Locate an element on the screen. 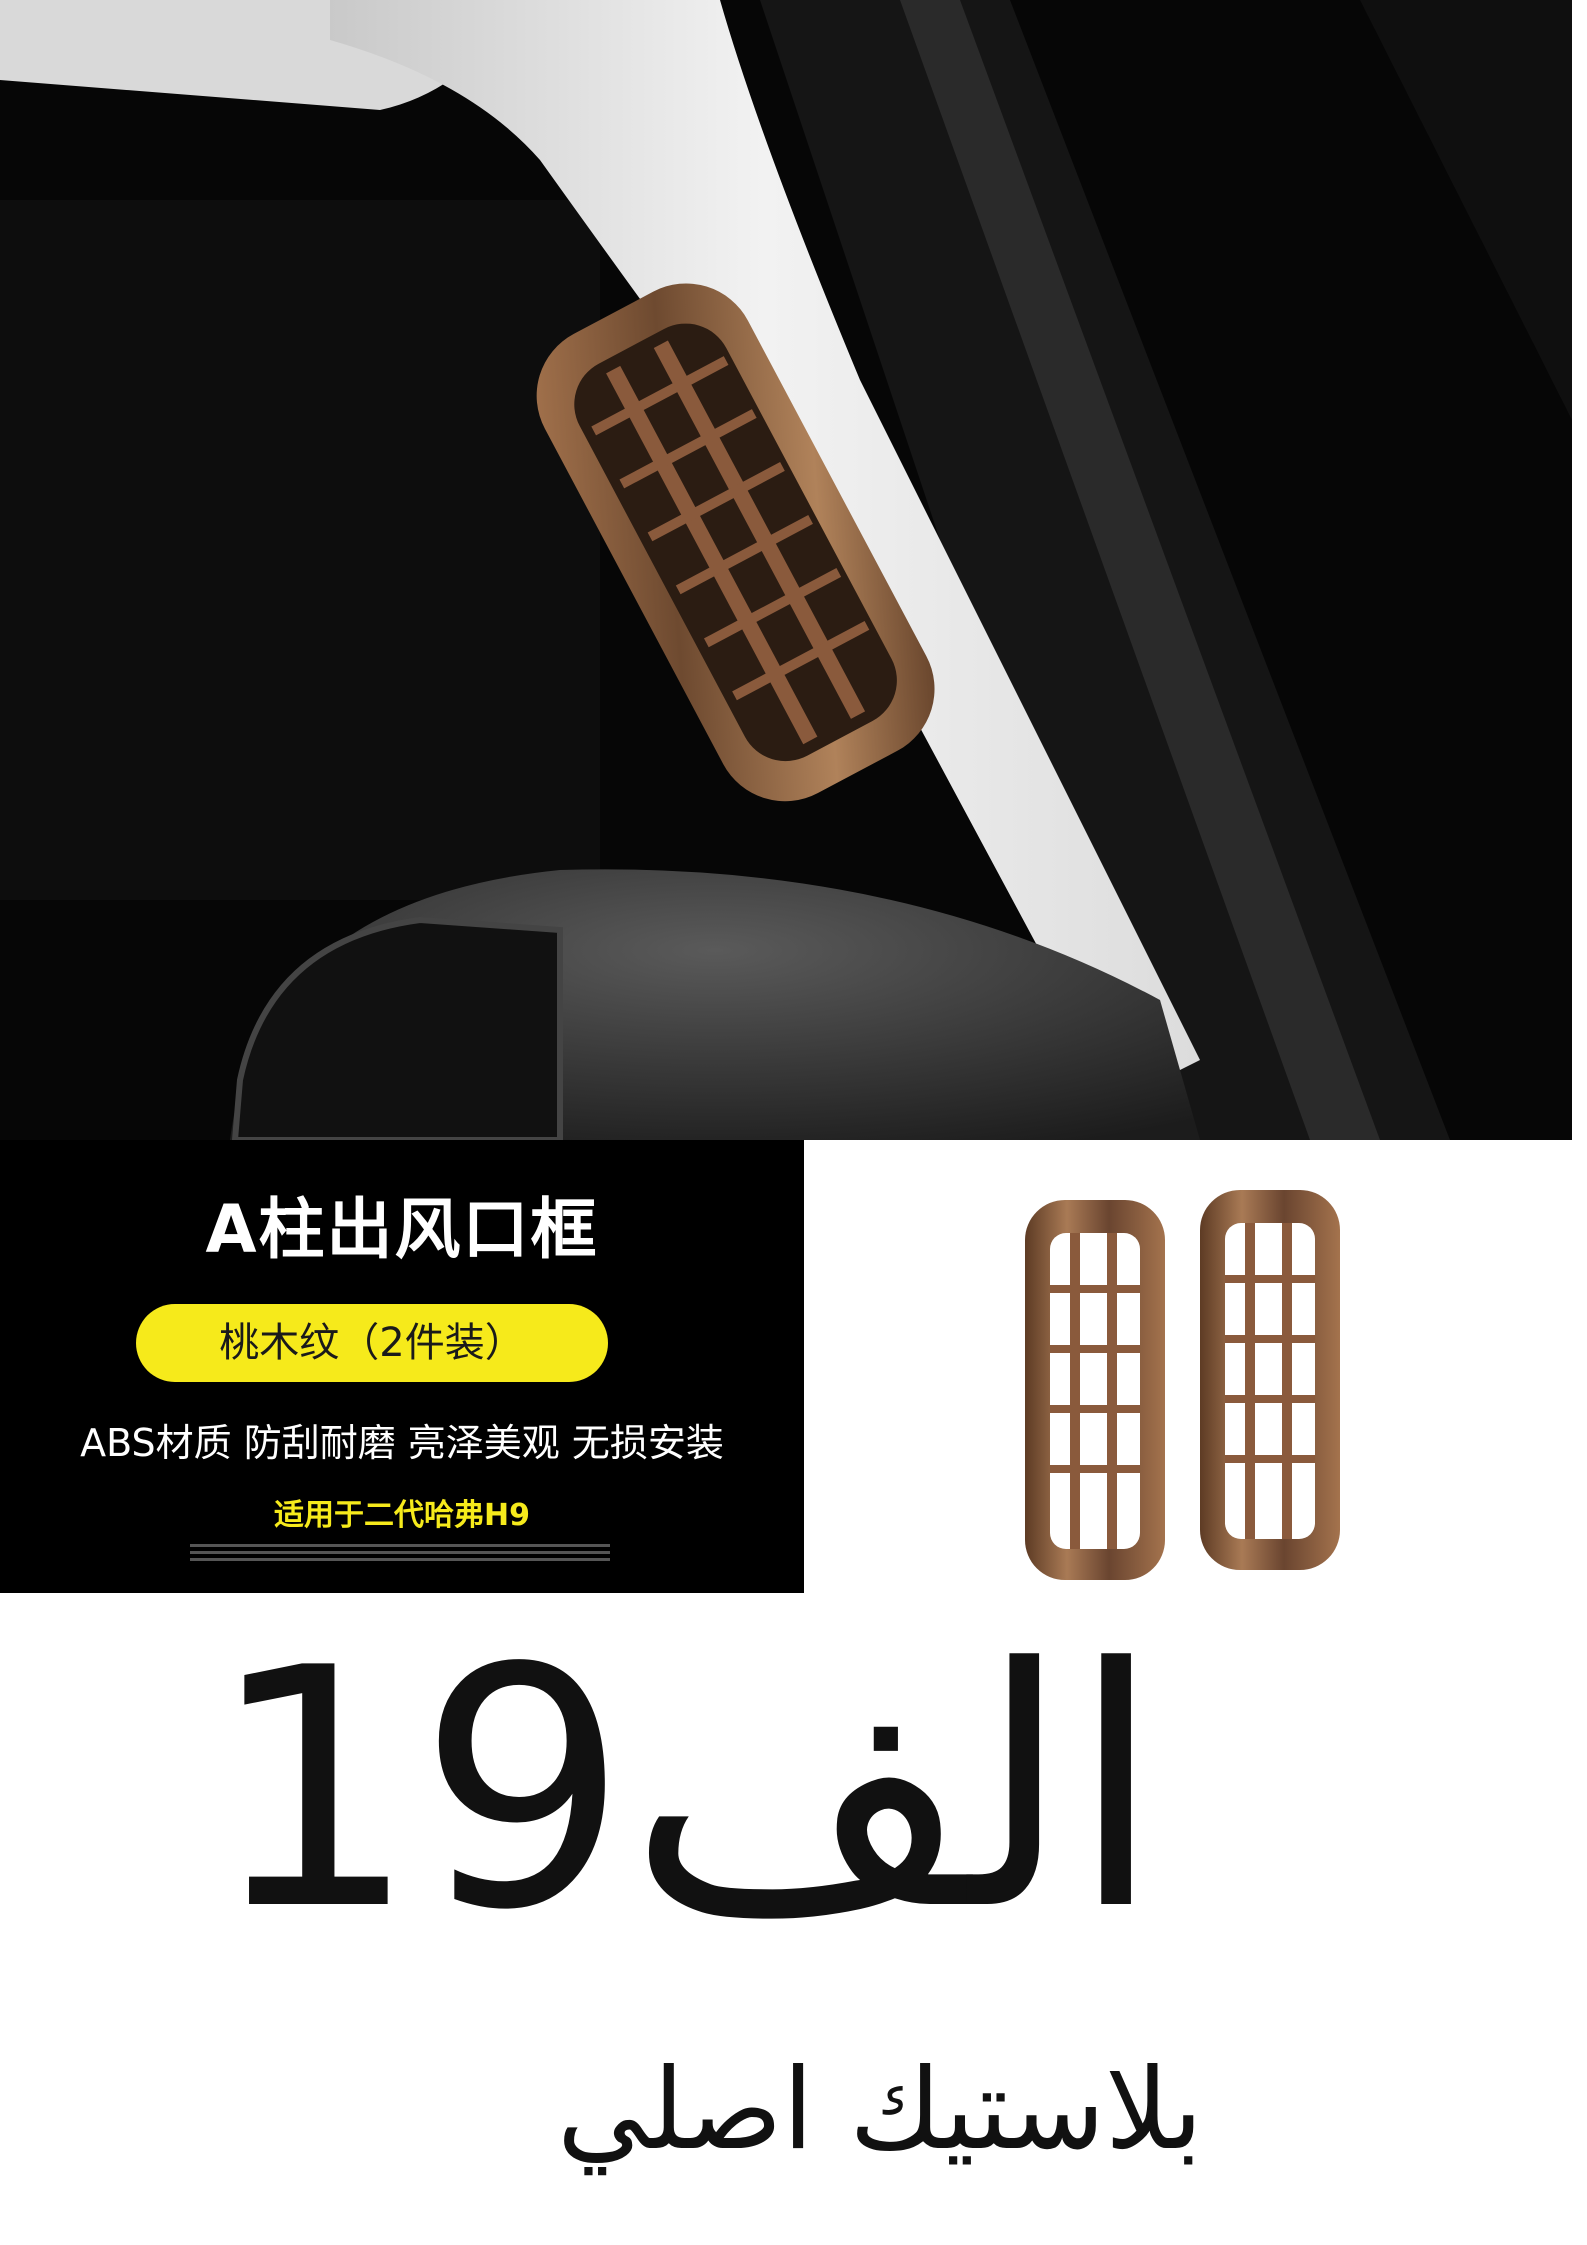  product-image is located at coordinates (1185, 1385).